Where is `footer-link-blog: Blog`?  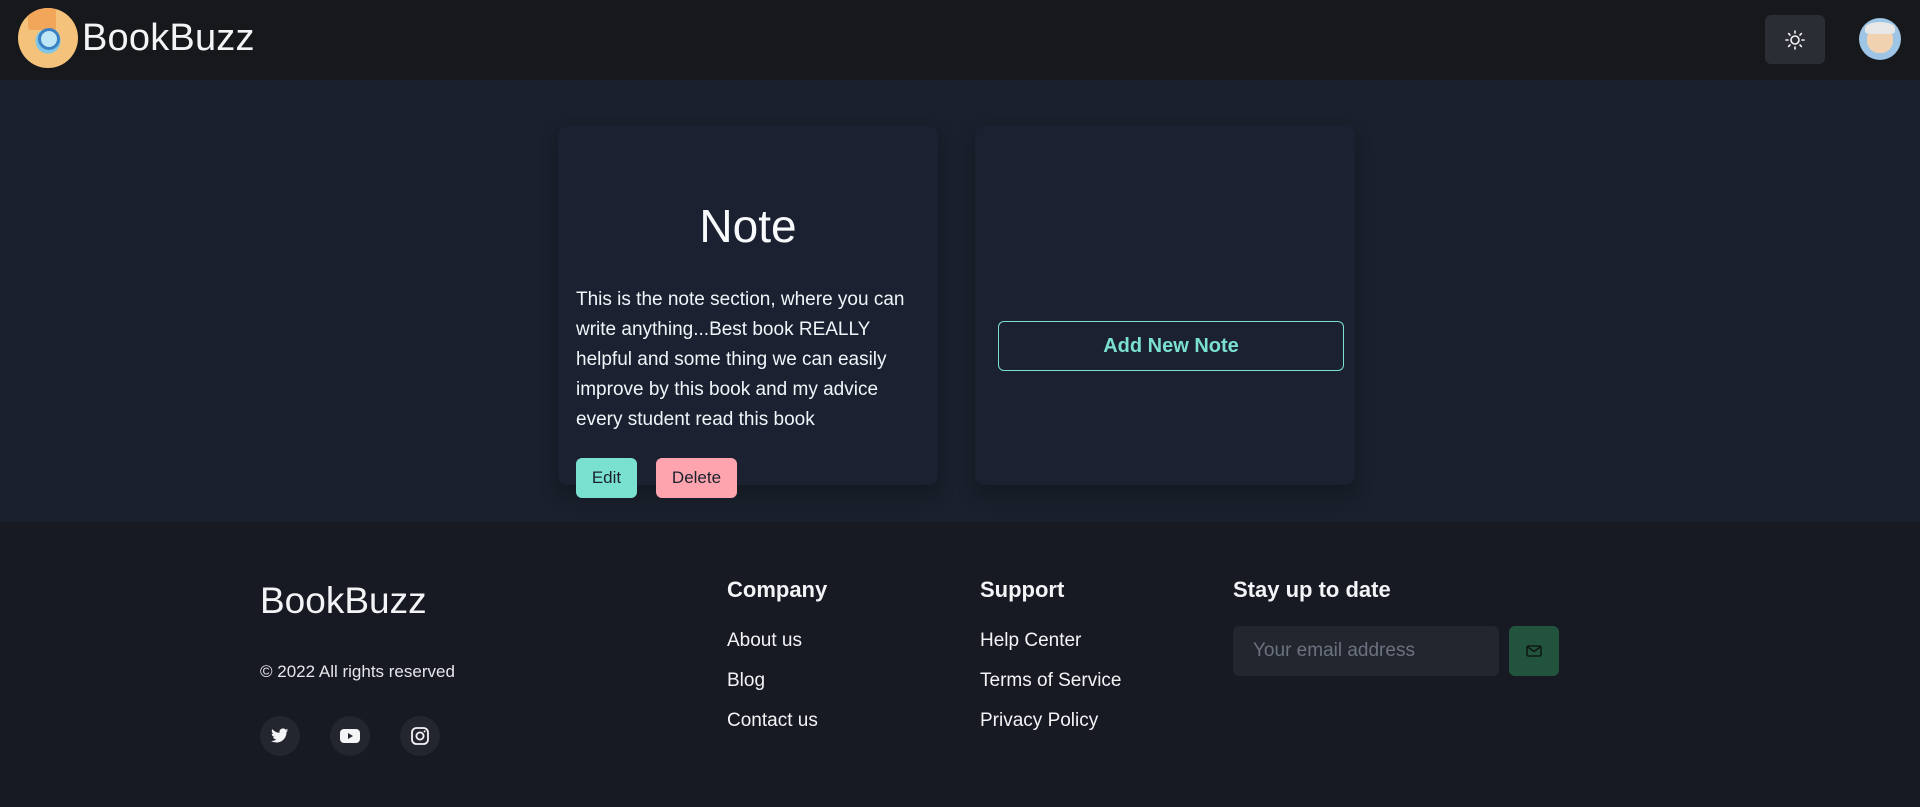 footer-link-blog: Blog is located at coordinates (746, 681).